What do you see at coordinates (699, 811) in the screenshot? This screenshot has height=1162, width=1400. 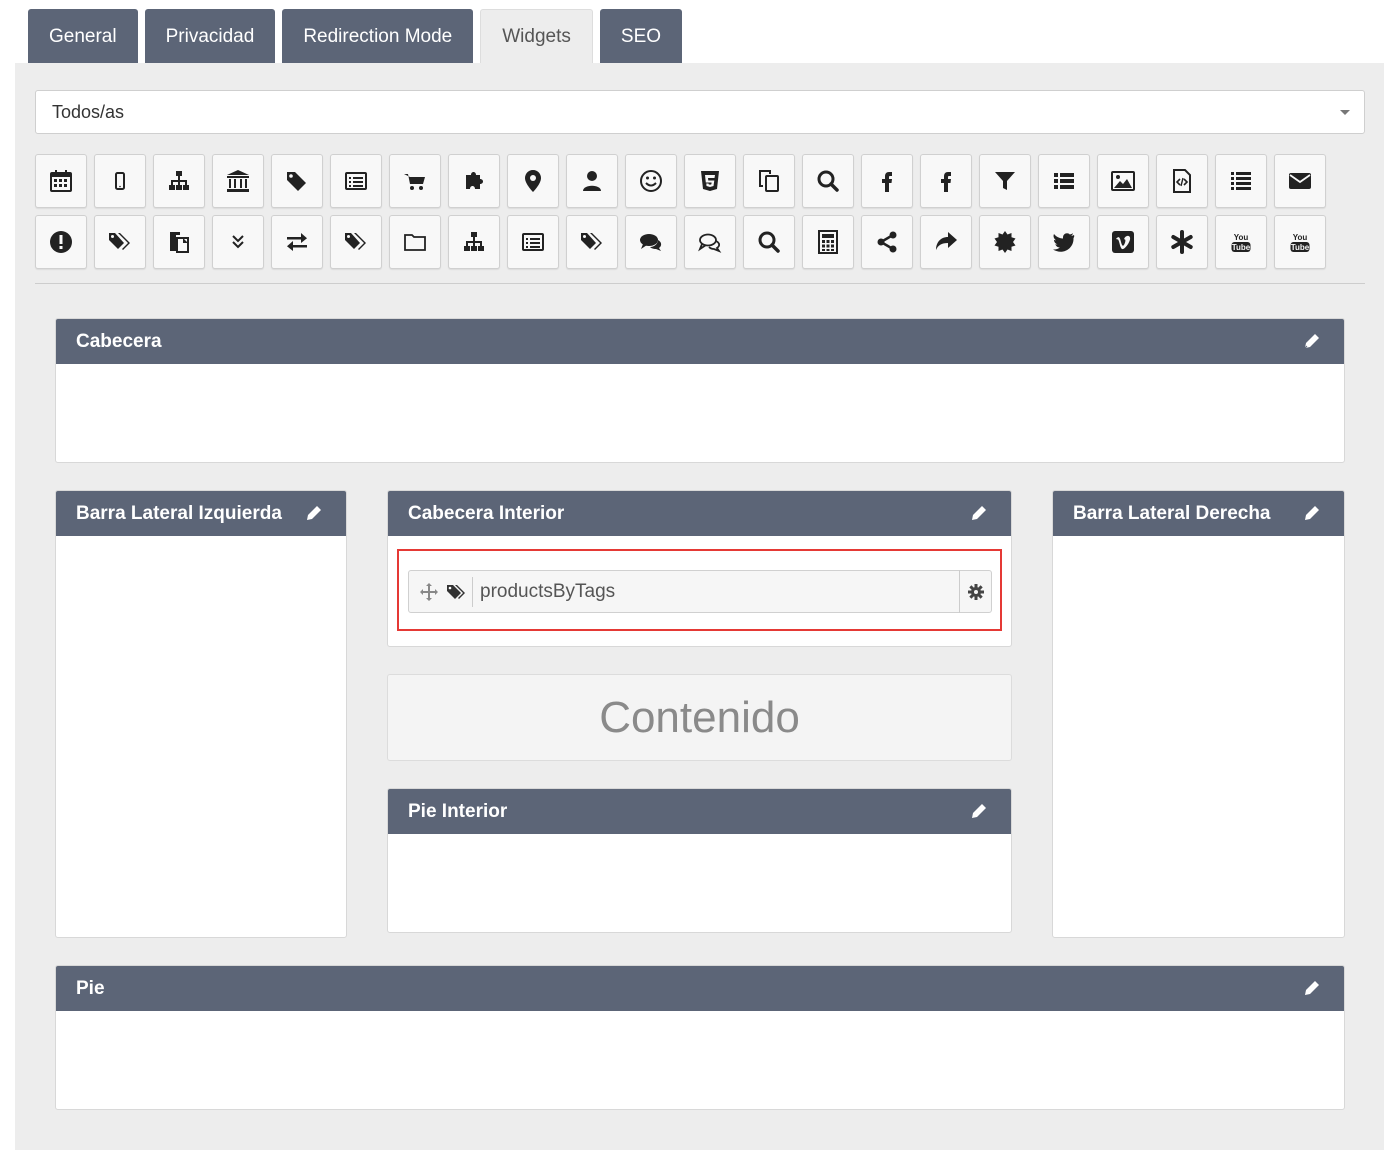 I see `block-header: Pie Interior` at bounding box center [699, 811].